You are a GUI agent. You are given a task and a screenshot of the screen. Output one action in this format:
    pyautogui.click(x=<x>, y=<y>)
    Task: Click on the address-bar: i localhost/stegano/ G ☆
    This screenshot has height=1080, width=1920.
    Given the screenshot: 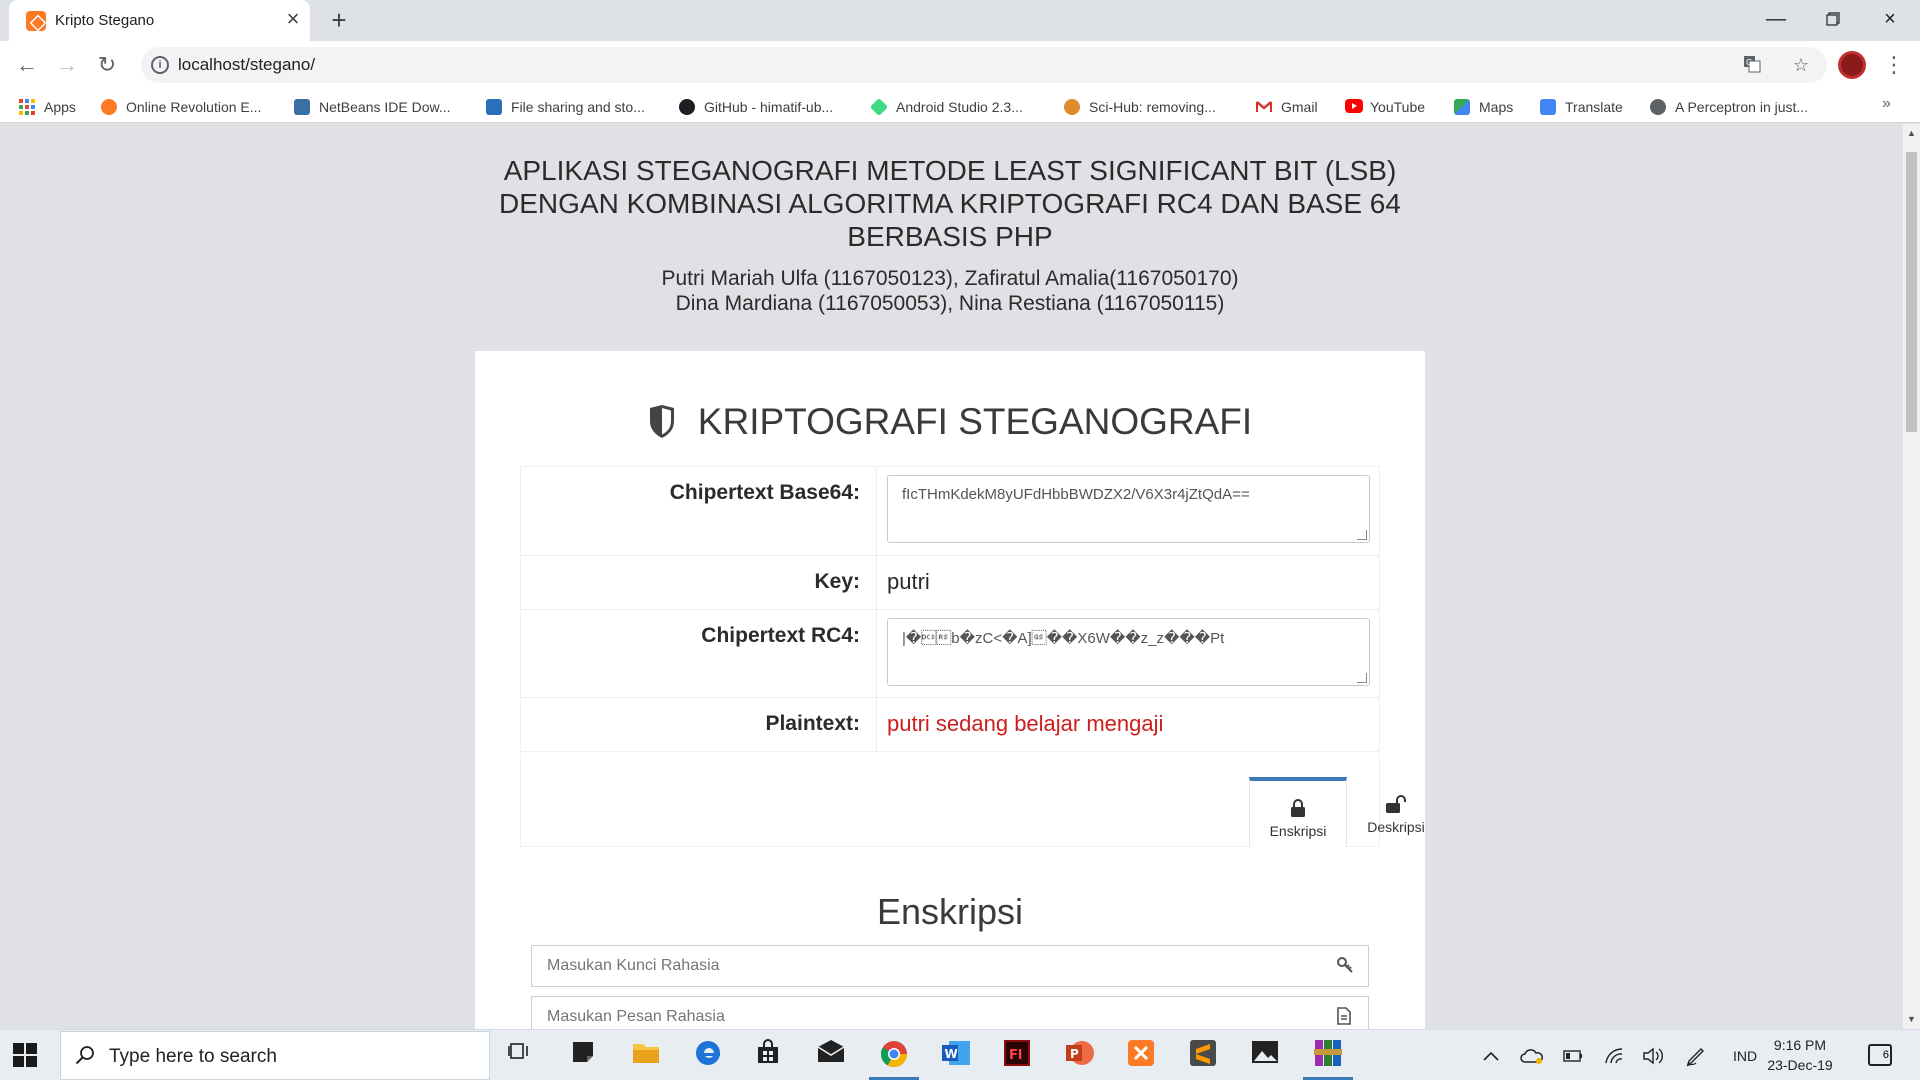 What is the action you would take?
    pyautogui.click(x=984, y=65)
    